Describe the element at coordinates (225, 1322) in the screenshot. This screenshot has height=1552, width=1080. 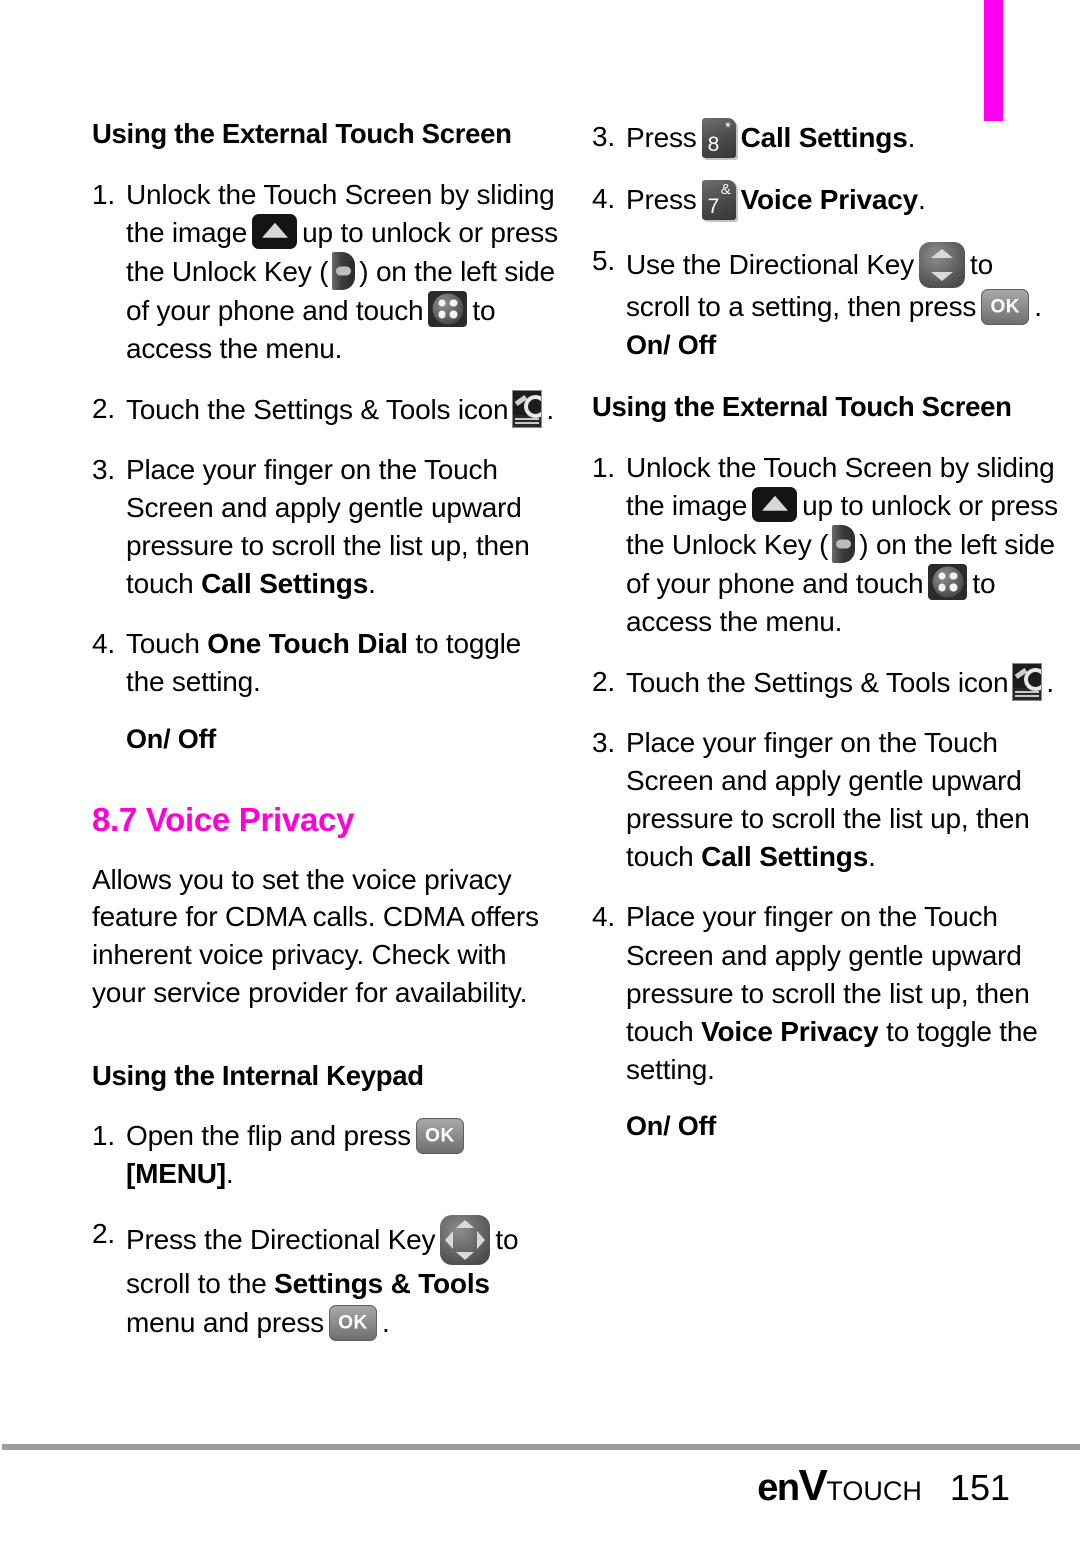
I see `step-text-part: menu and press` at that location.